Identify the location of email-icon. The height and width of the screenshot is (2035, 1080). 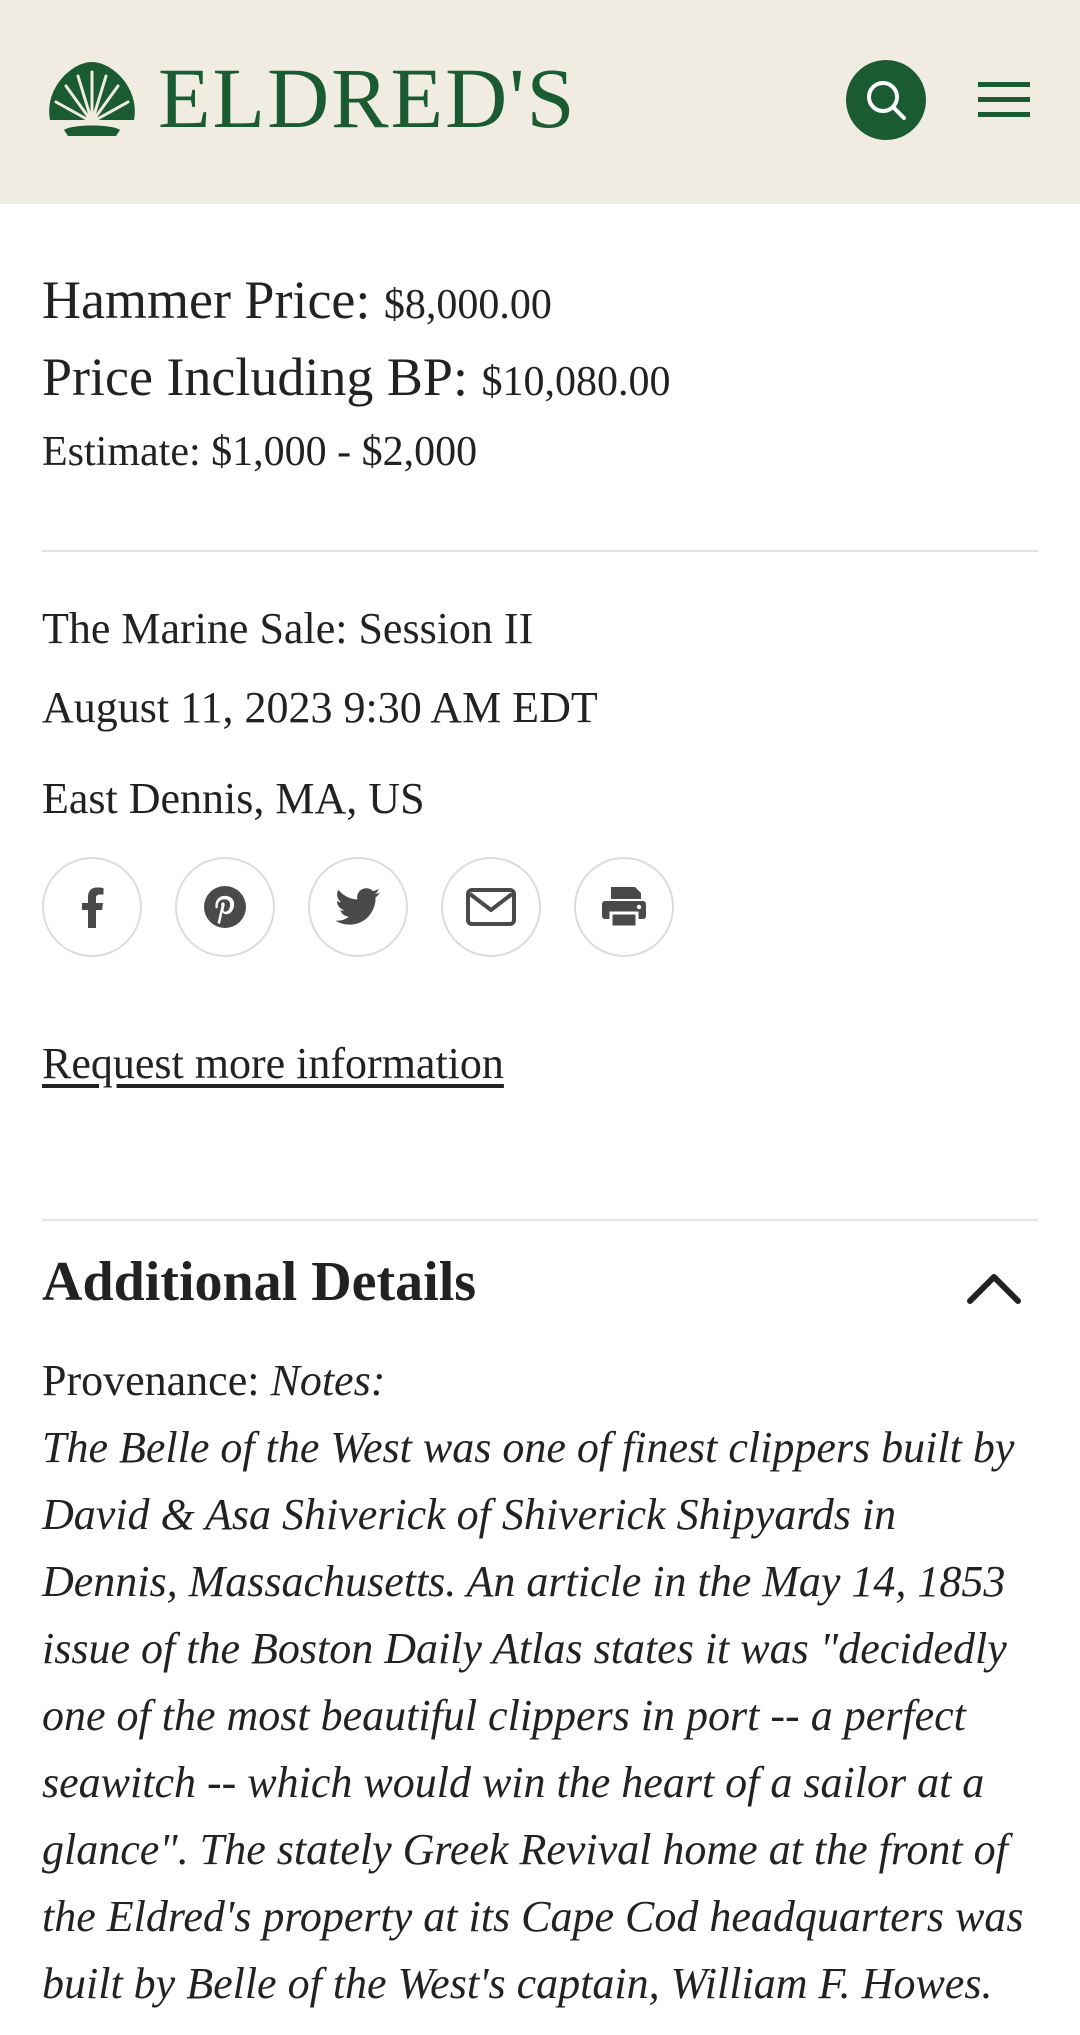
(491, 907).